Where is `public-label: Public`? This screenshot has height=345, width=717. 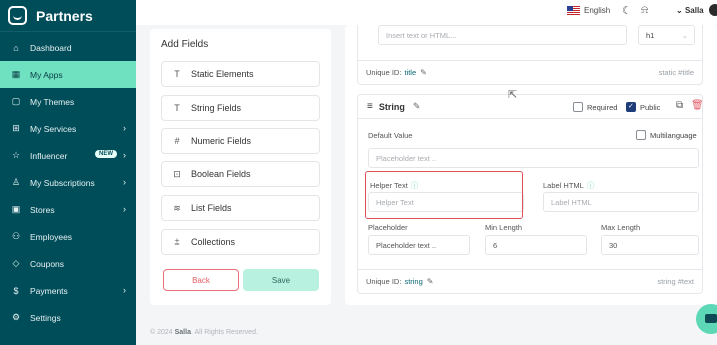
public-label: Public is located at coordinates (650, 107).